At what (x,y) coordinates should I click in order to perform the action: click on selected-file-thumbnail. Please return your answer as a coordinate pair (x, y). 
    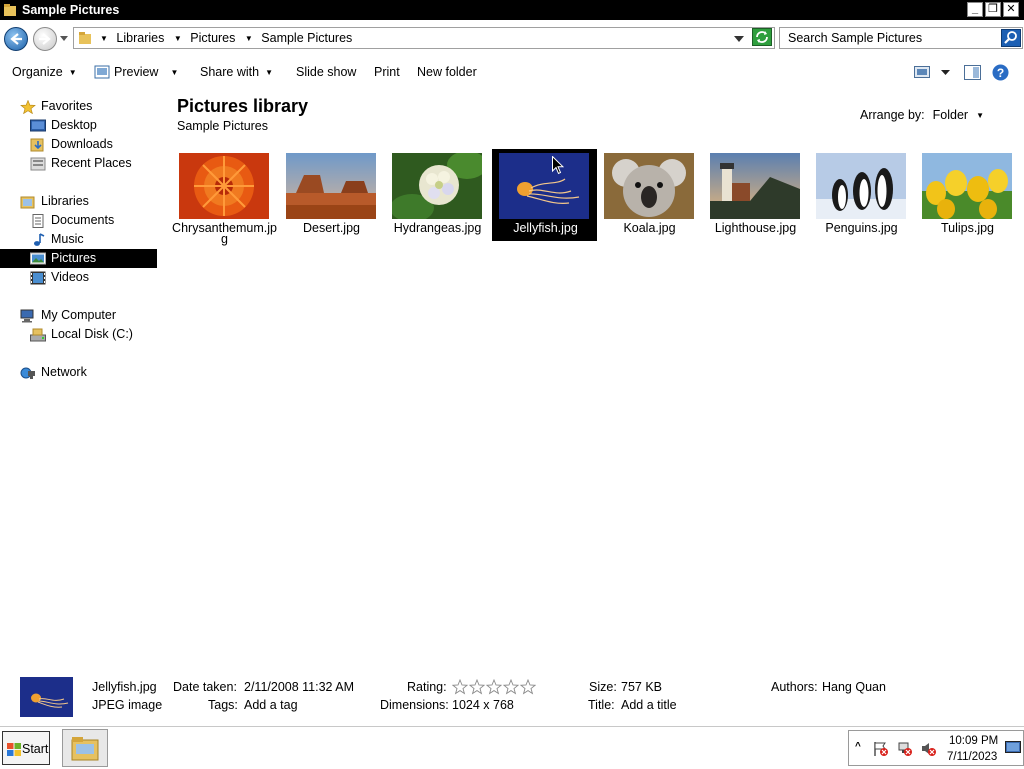
    Looking at the image, I should click on (46, 697).